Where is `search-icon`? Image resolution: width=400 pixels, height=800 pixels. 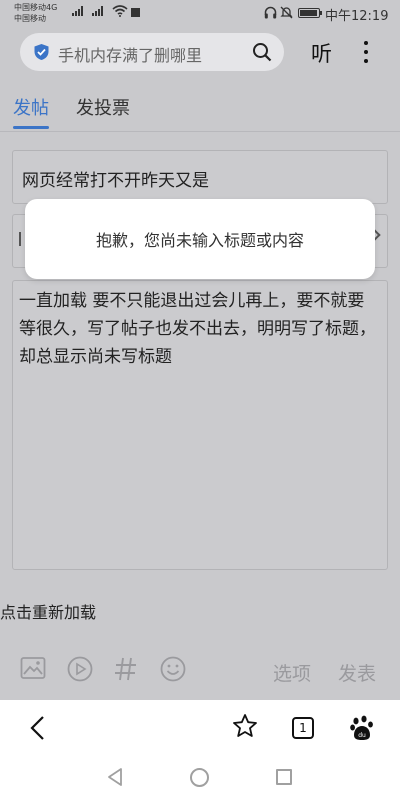
search-icon is located at coordinates (262, 52).